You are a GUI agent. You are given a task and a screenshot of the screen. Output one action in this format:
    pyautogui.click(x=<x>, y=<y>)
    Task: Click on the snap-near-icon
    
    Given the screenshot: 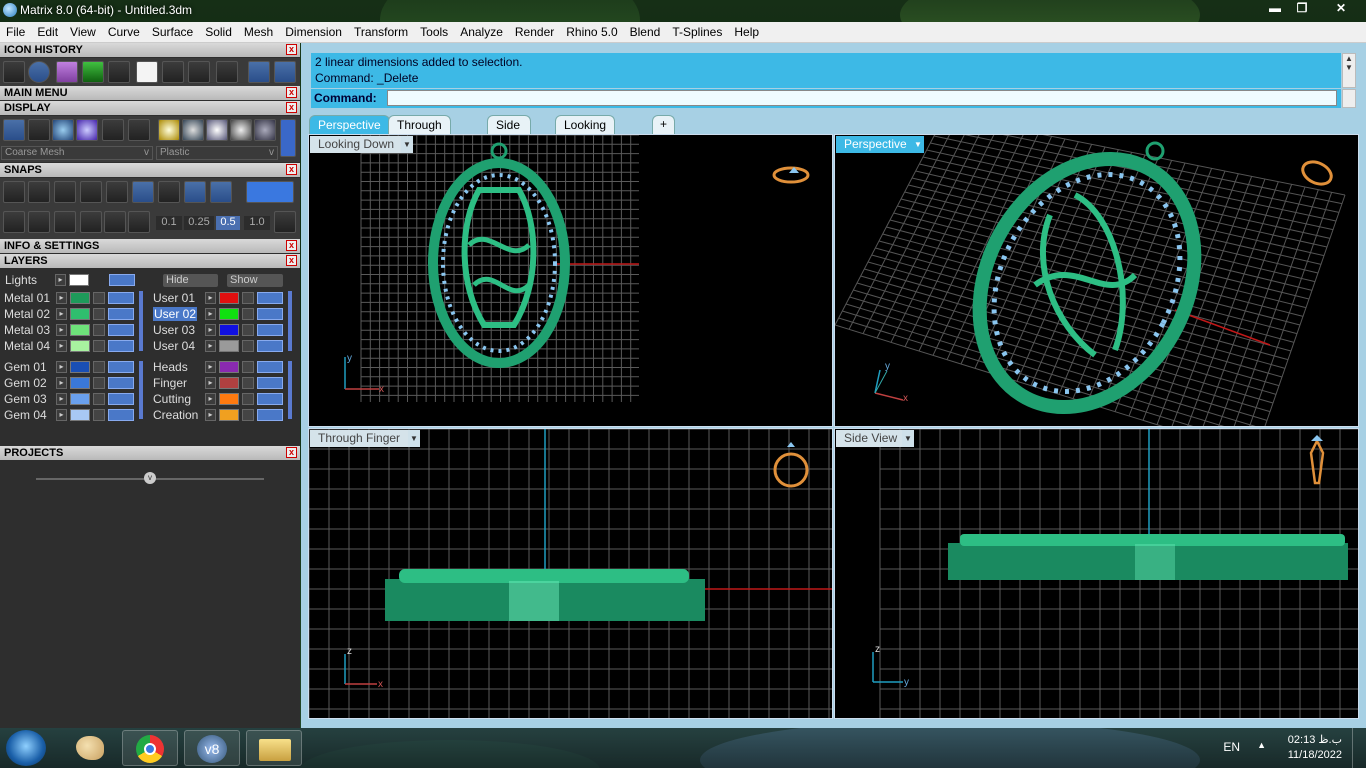 What is the action you would take?
    pyautogui.click(x=39, y=192)
    